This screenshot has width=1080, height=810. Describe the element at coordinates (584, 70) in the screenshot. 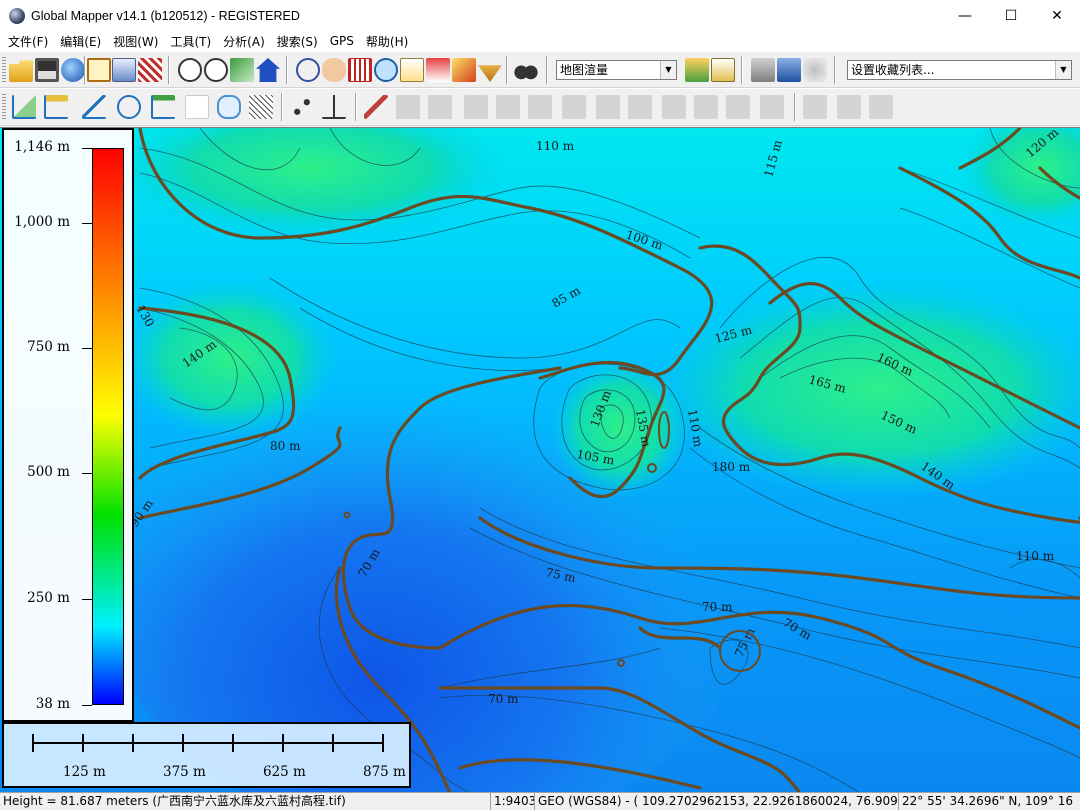

I see `shader-dropdown-value: 地图渲量` at that location.